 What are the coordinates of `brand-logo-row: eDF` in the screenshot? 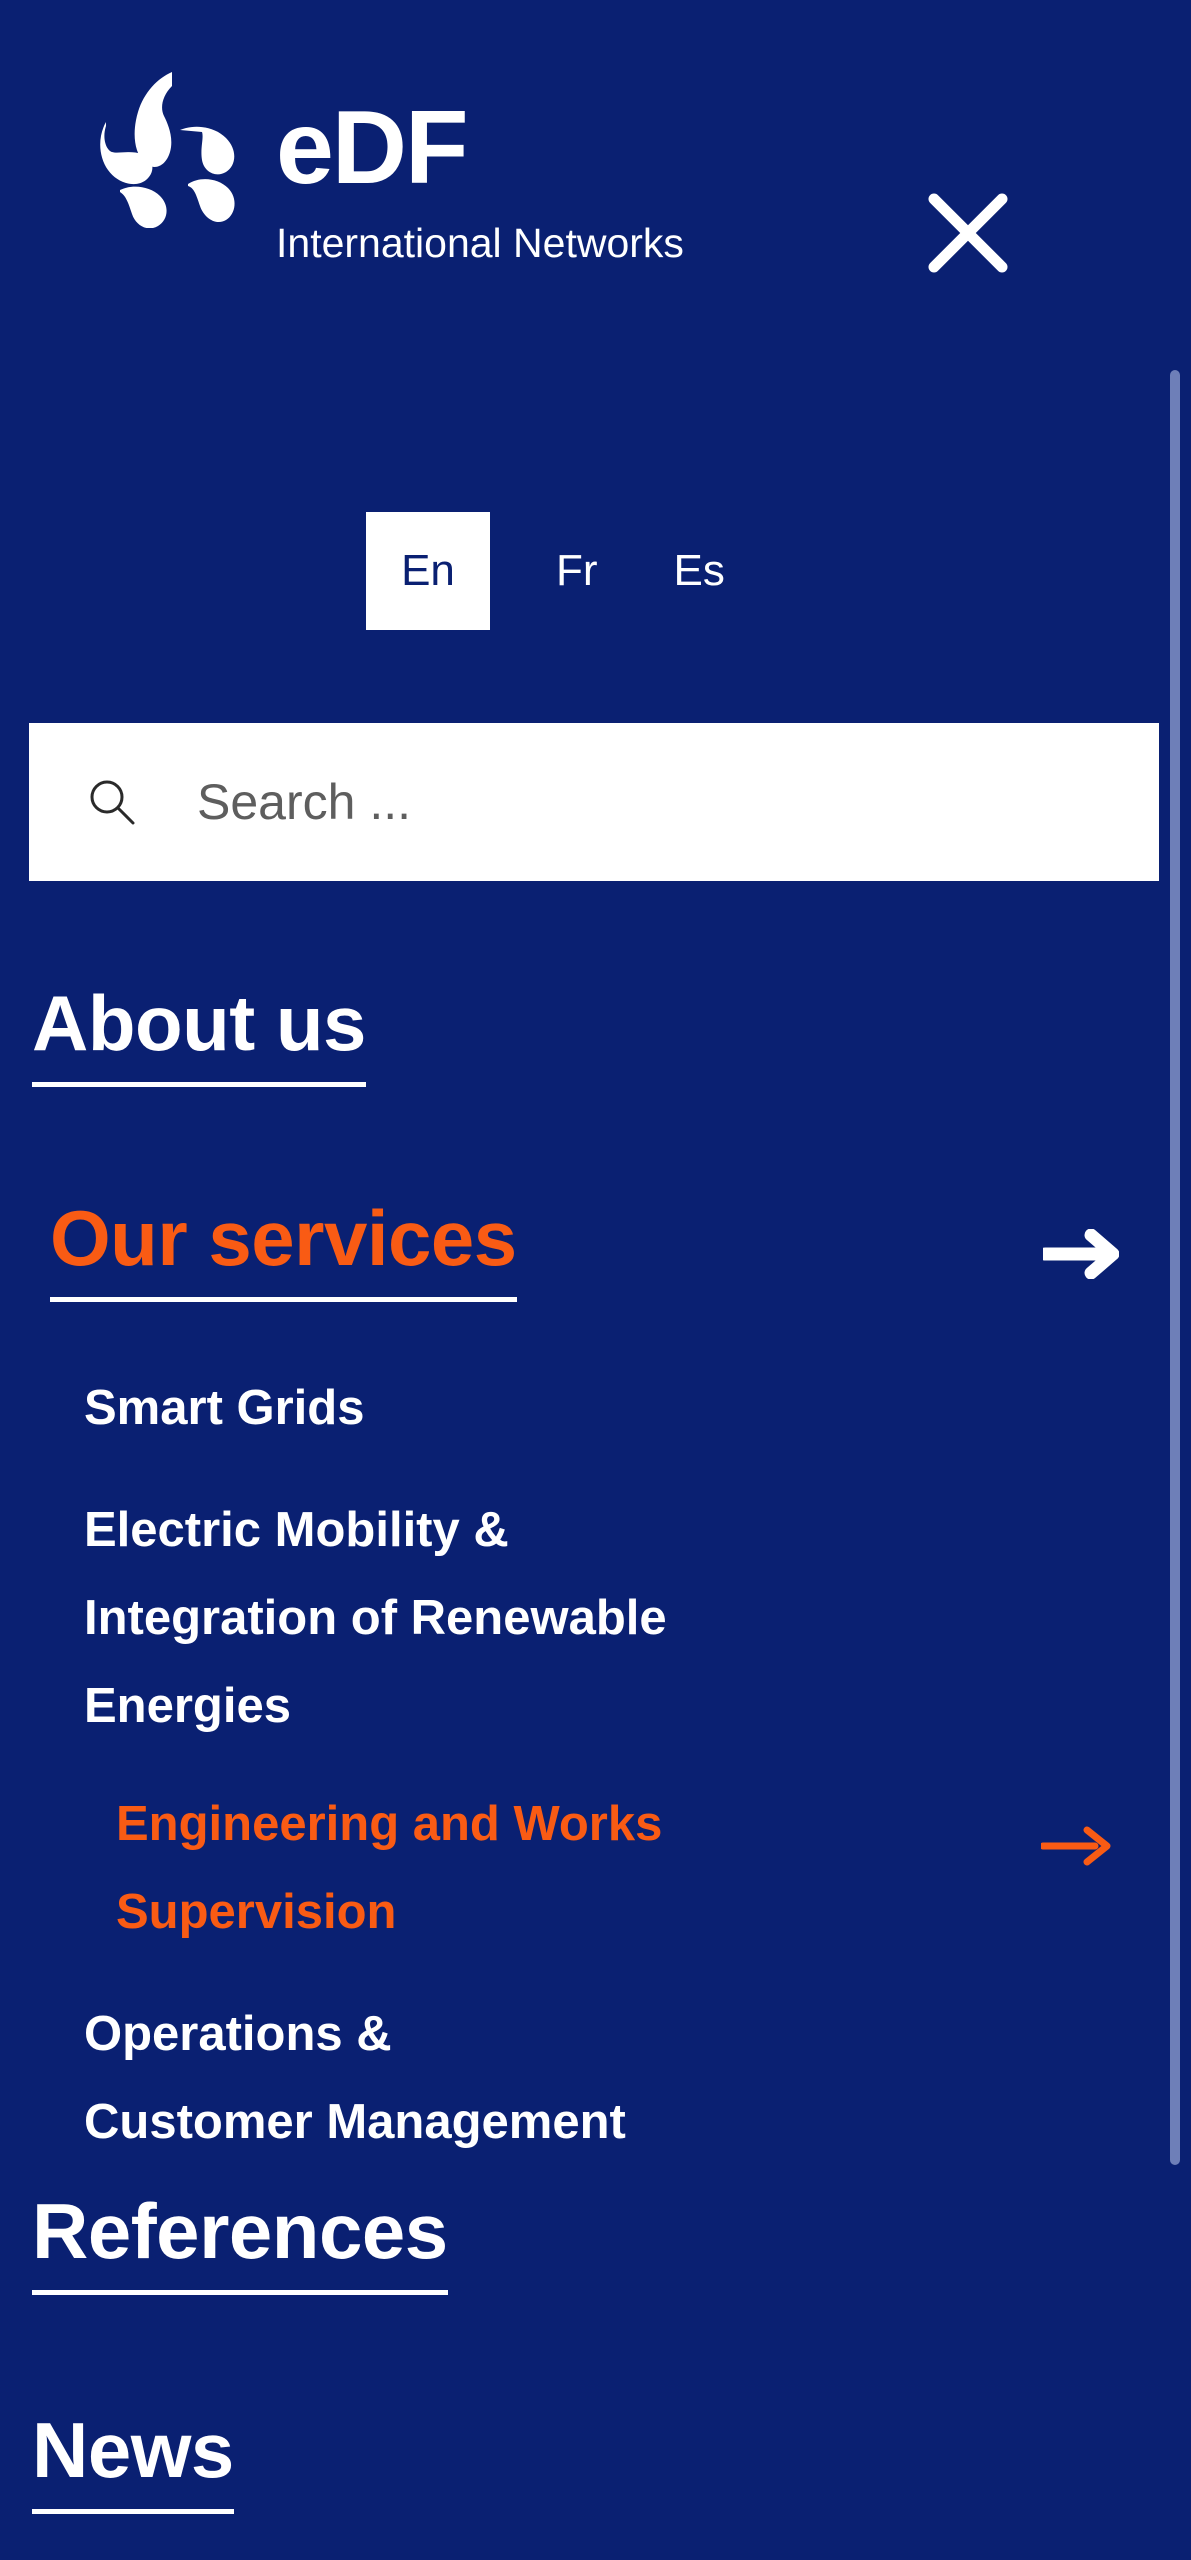 It's located at (396, 148).